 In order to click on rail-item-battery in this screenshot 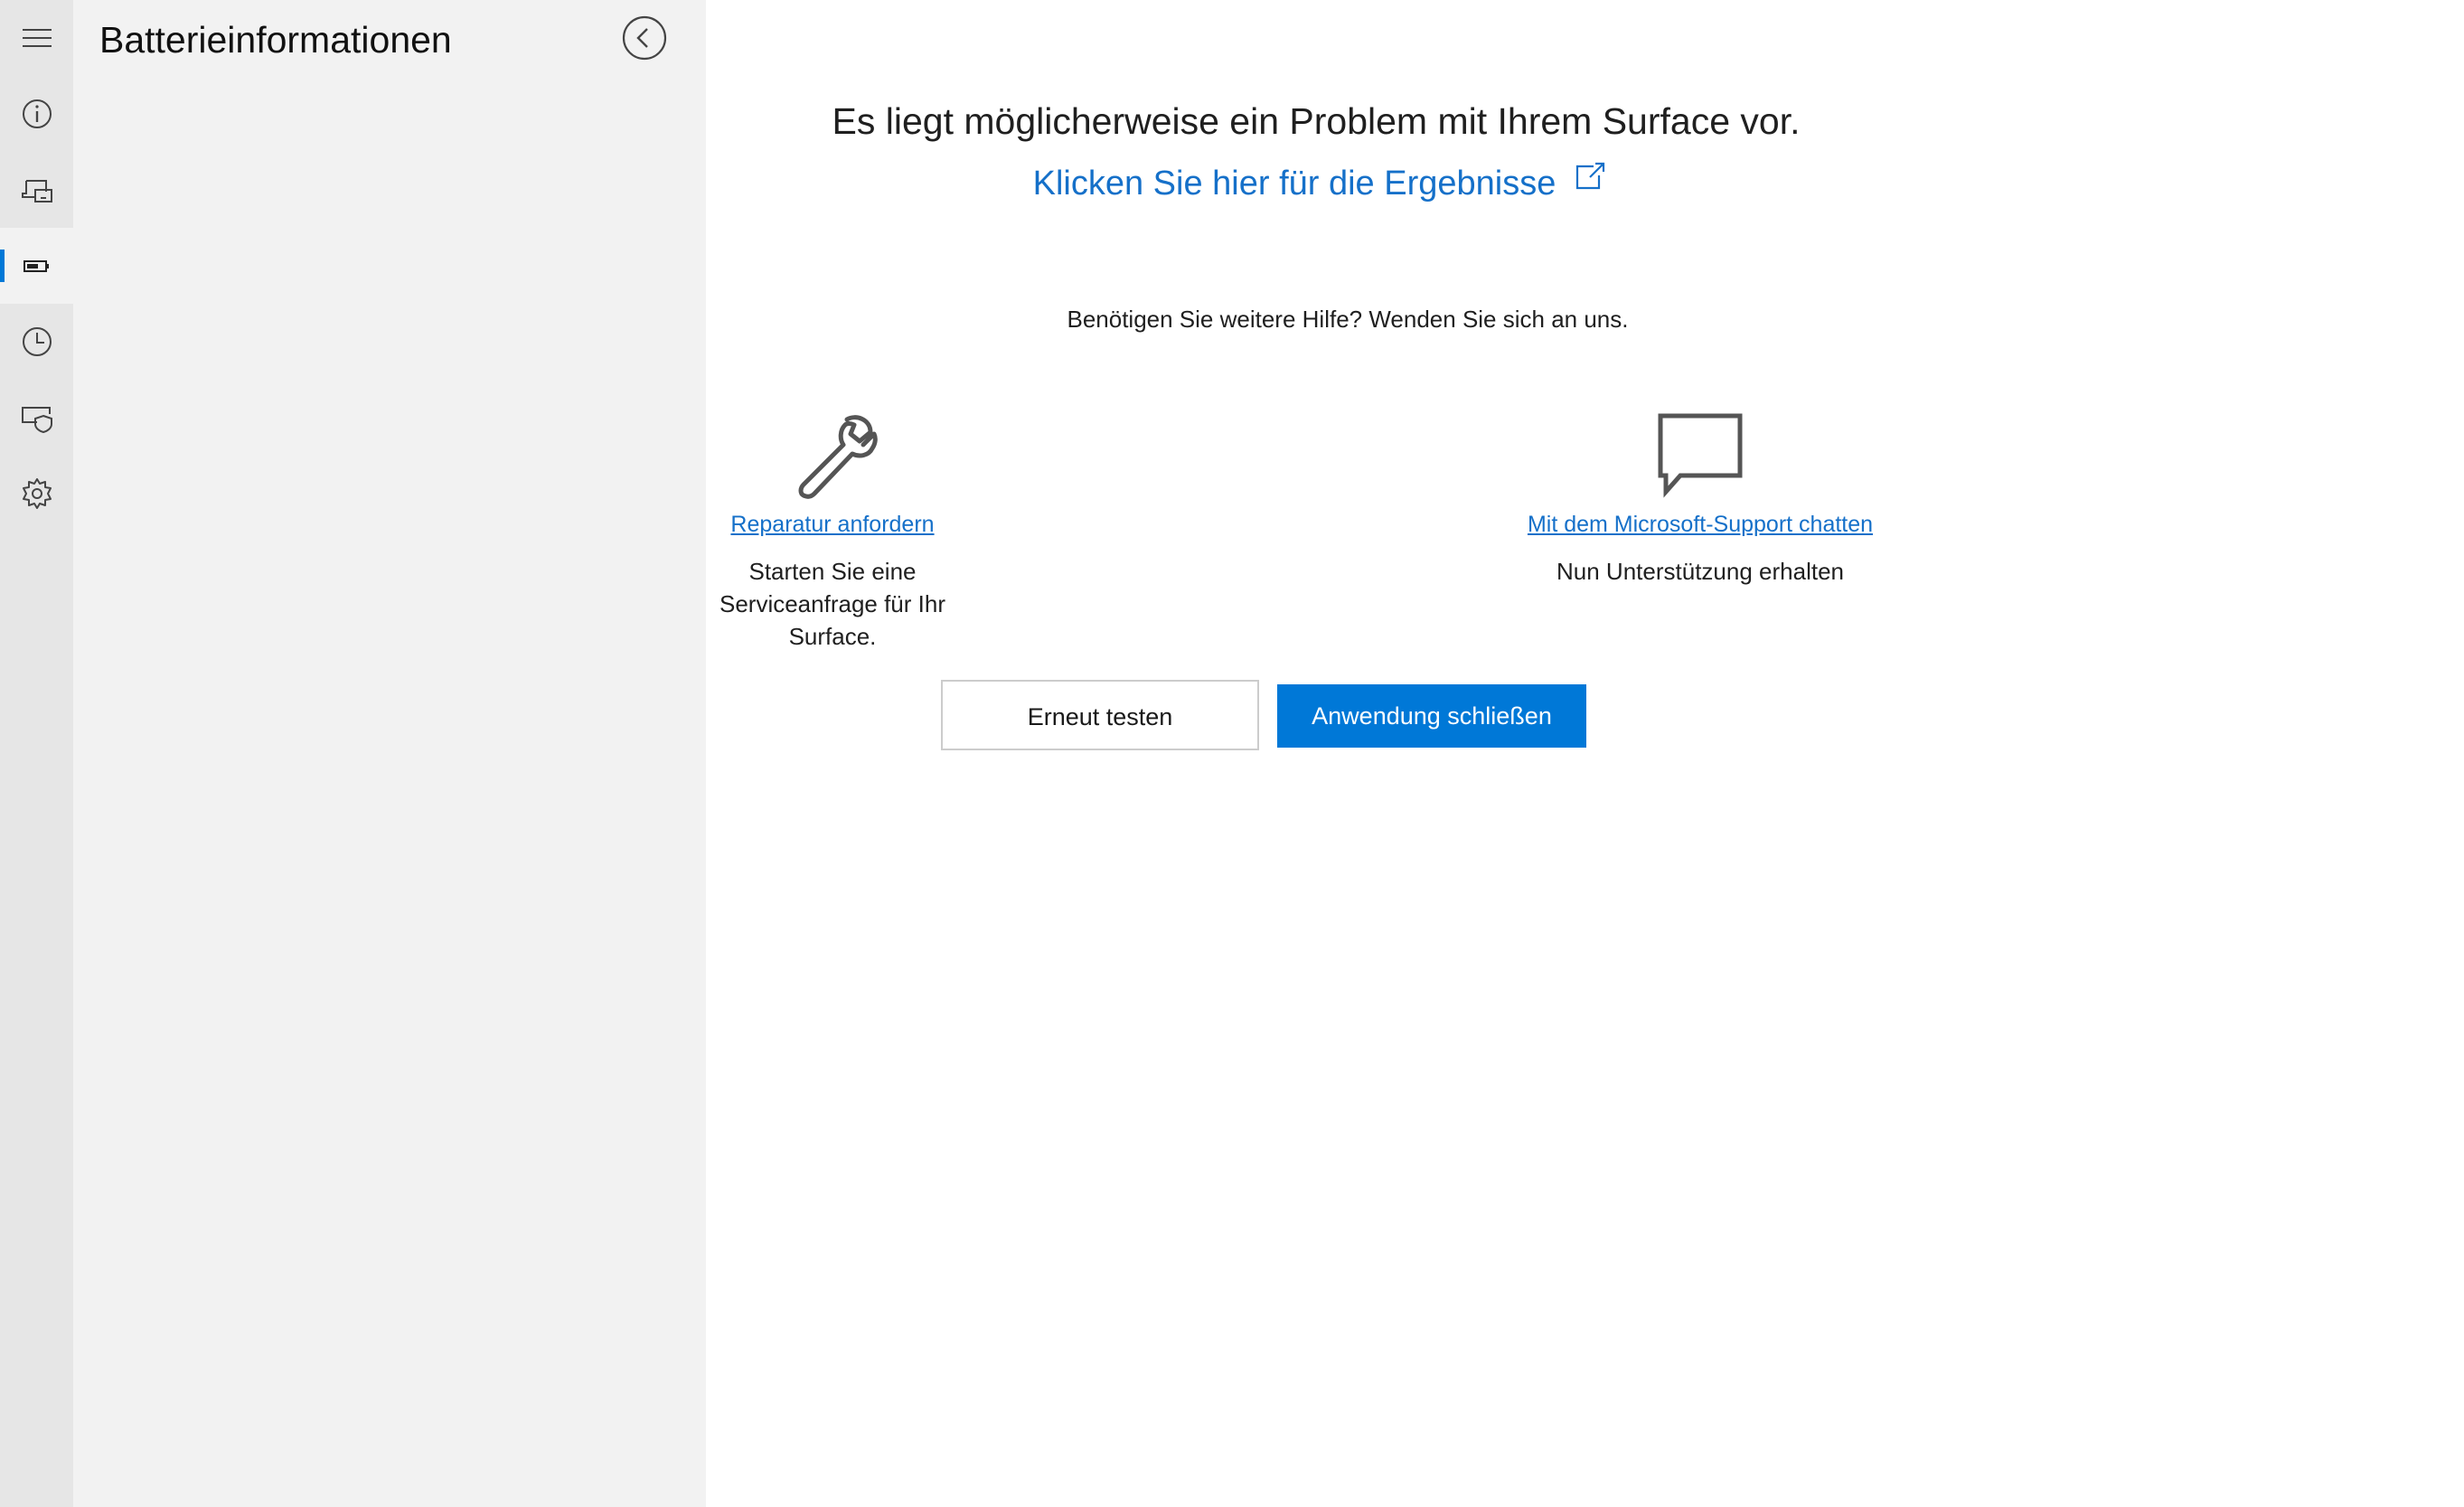, I will do `click(36, 266)`.